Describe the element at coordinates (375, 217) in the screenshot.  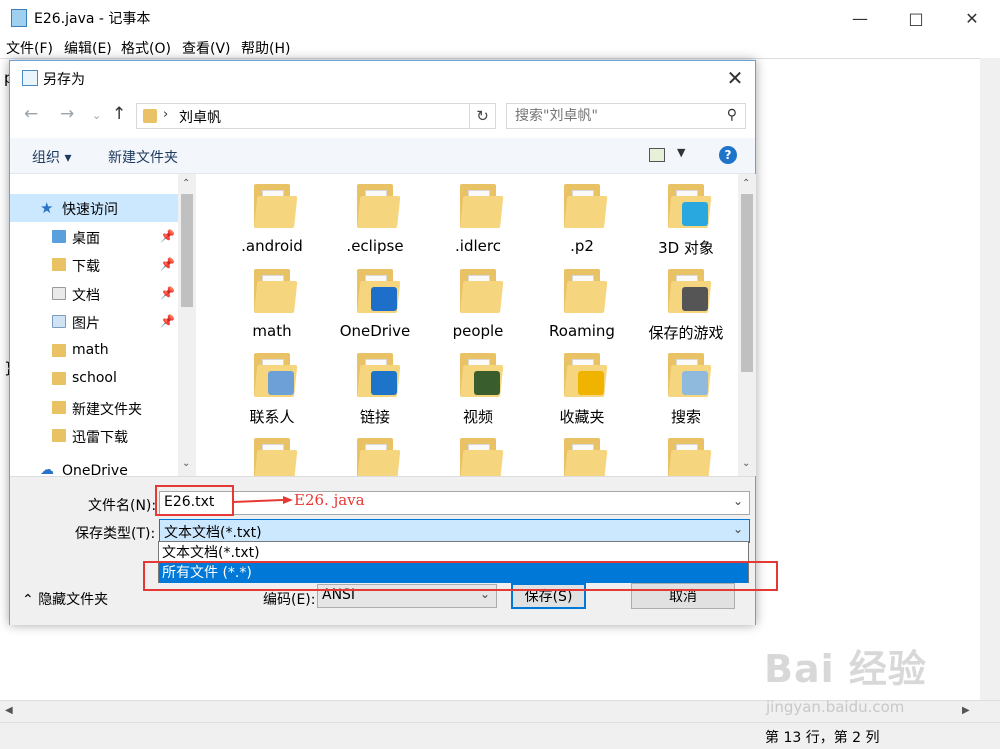
I see `file-item: .eclipse` at that location.